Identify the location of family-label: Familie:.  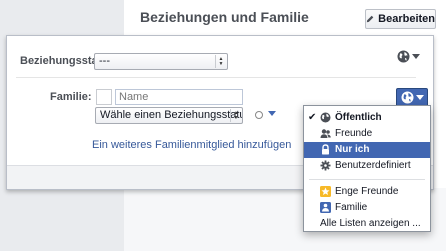
(71, 97).